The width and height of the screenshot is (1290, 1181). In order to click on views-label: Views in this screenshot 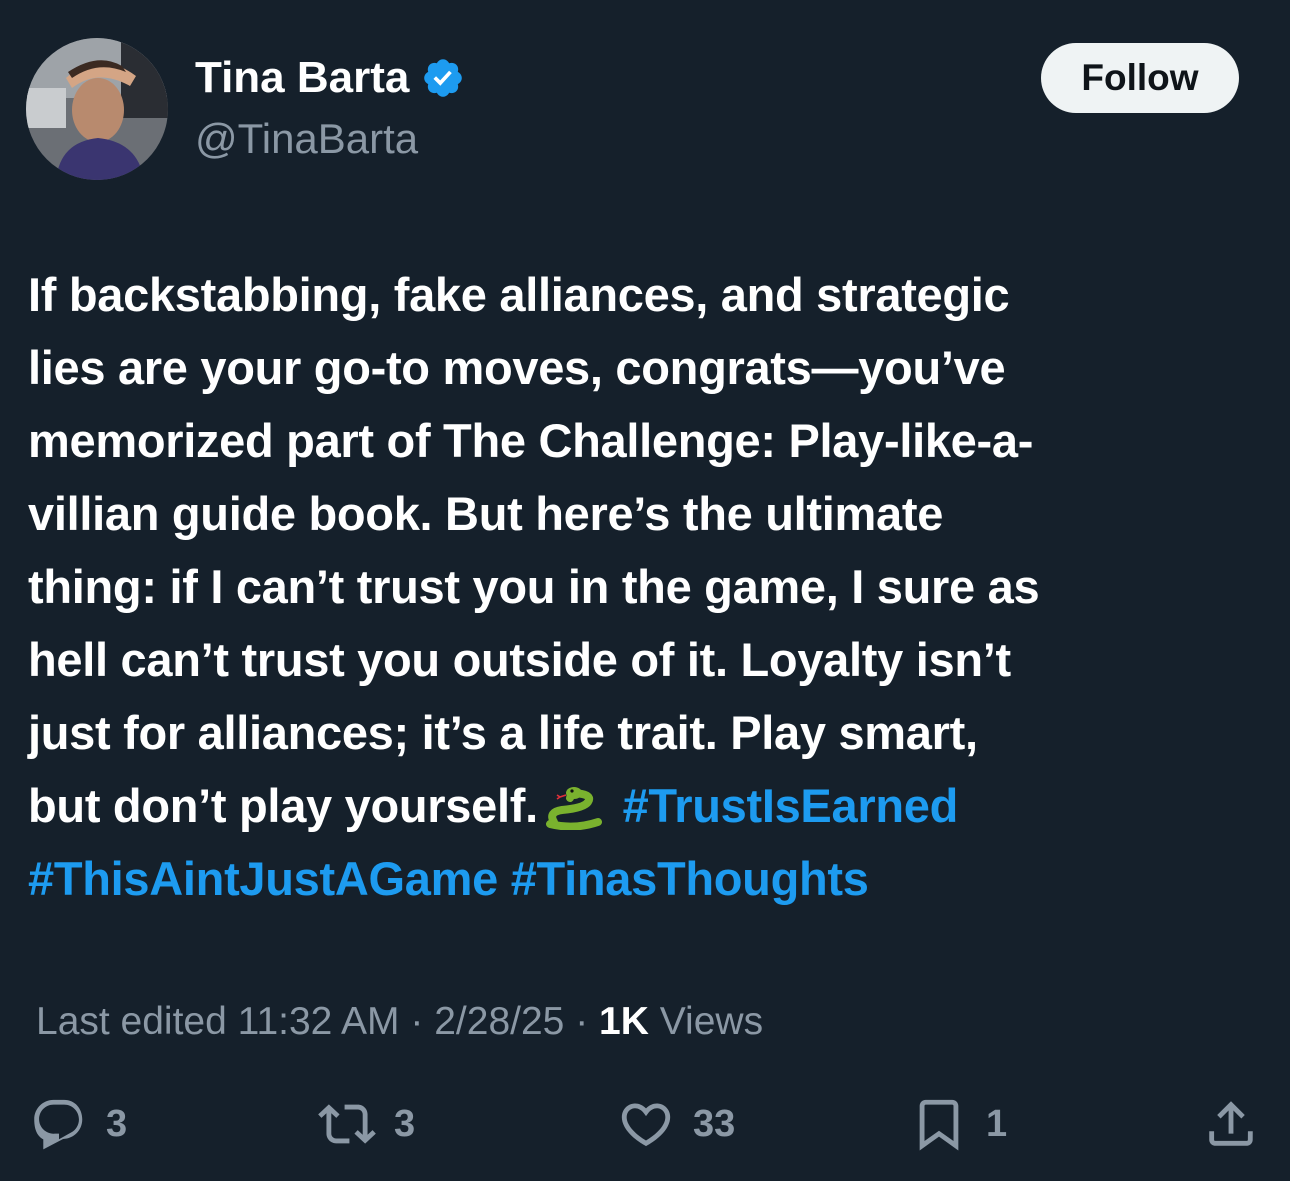, I will do `click(711, 1021)`.